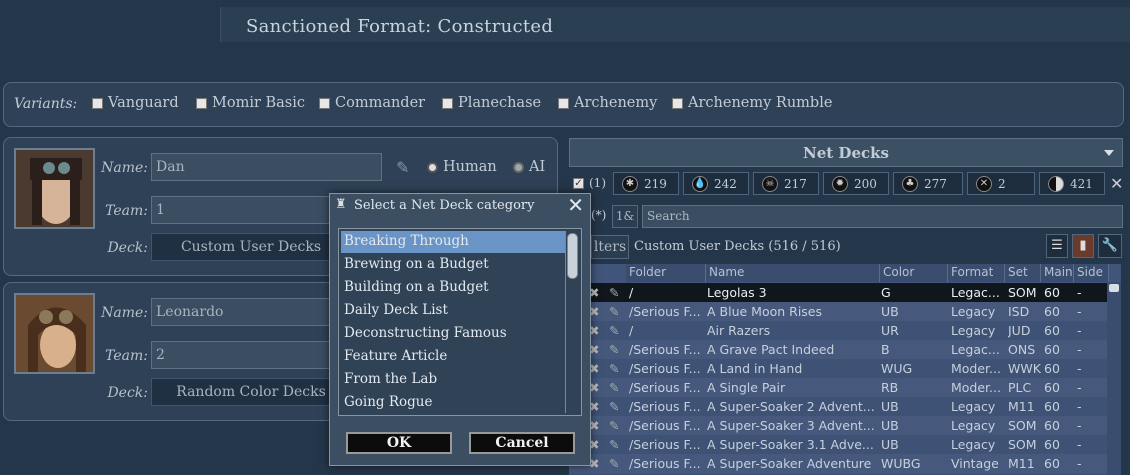  Describe the element at coordinates (976, 273) in the screenshot. I see `column-header-format: Format` at that location.